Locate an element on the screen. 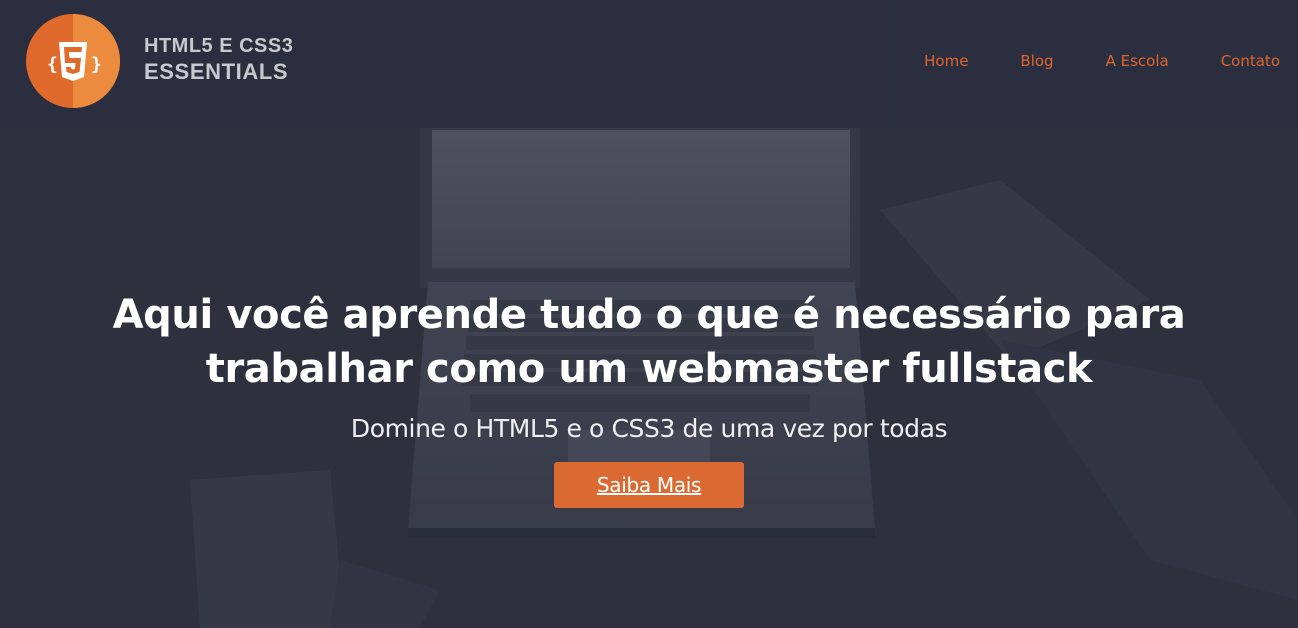  nav-link-a-escola: A Escola is located at coordinates (1137, 61).